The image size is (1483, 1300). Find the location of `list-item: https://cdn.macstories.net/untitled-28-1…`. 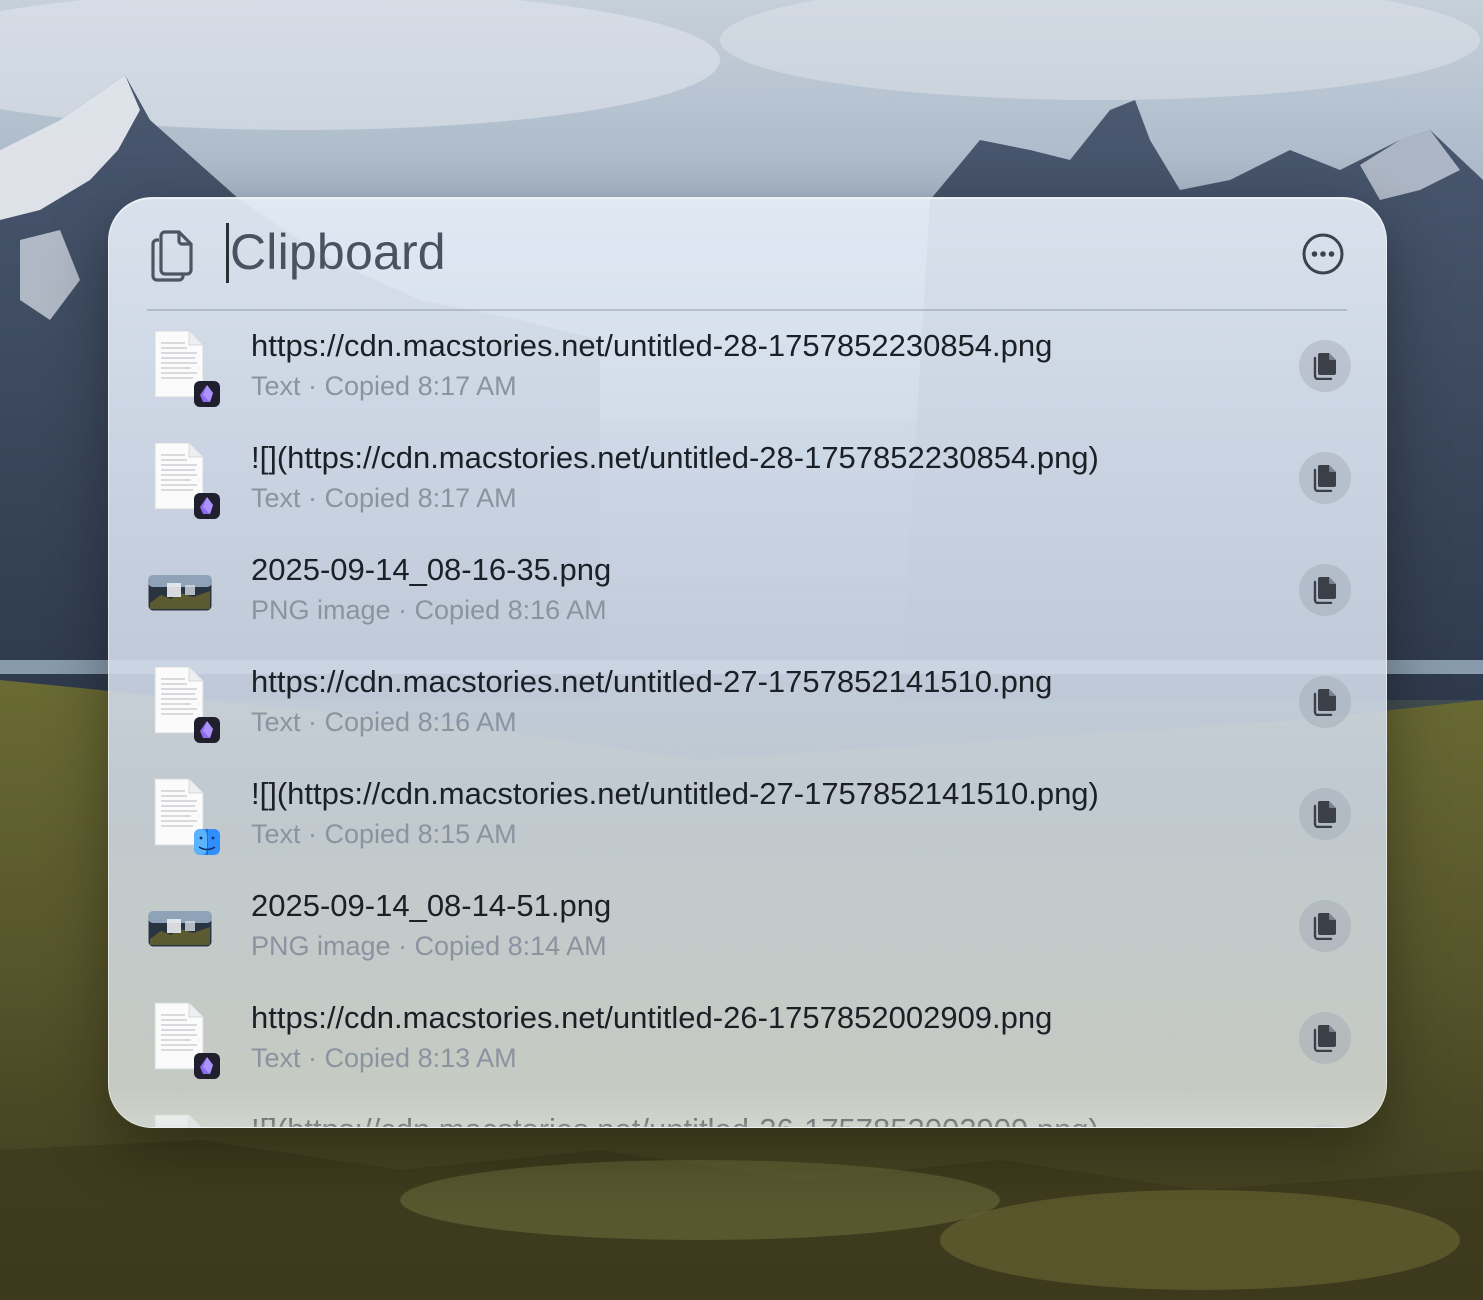

list-item: https://cdn.macstories.net/untitled-28-1… is located at coordinates (747, 367).